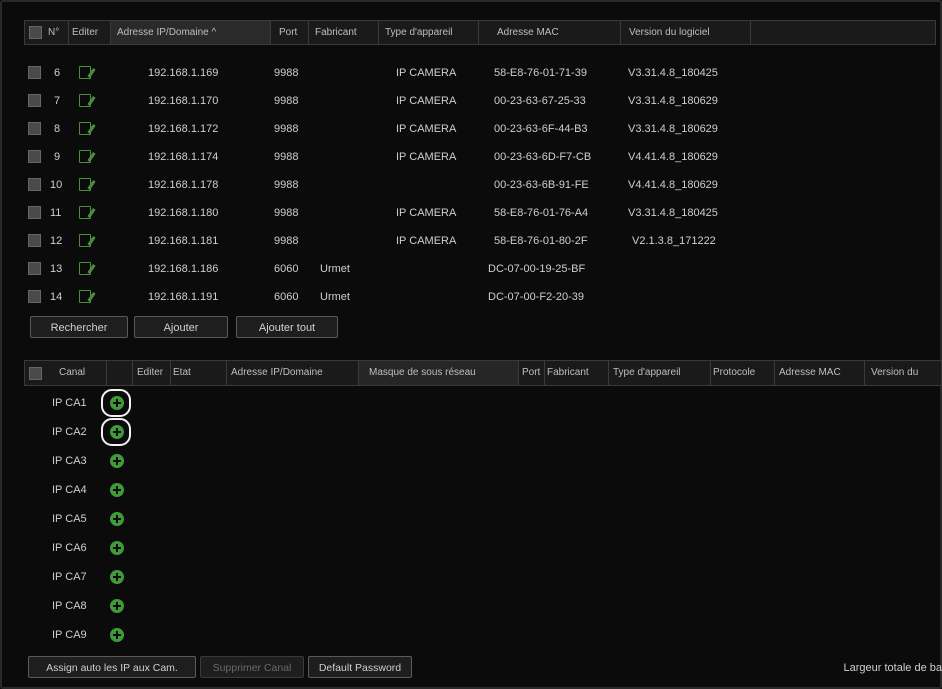 This screenshot has width=942, height=689. I want to click on row-version: V4.41.4.8_180629, so click(673, 185).